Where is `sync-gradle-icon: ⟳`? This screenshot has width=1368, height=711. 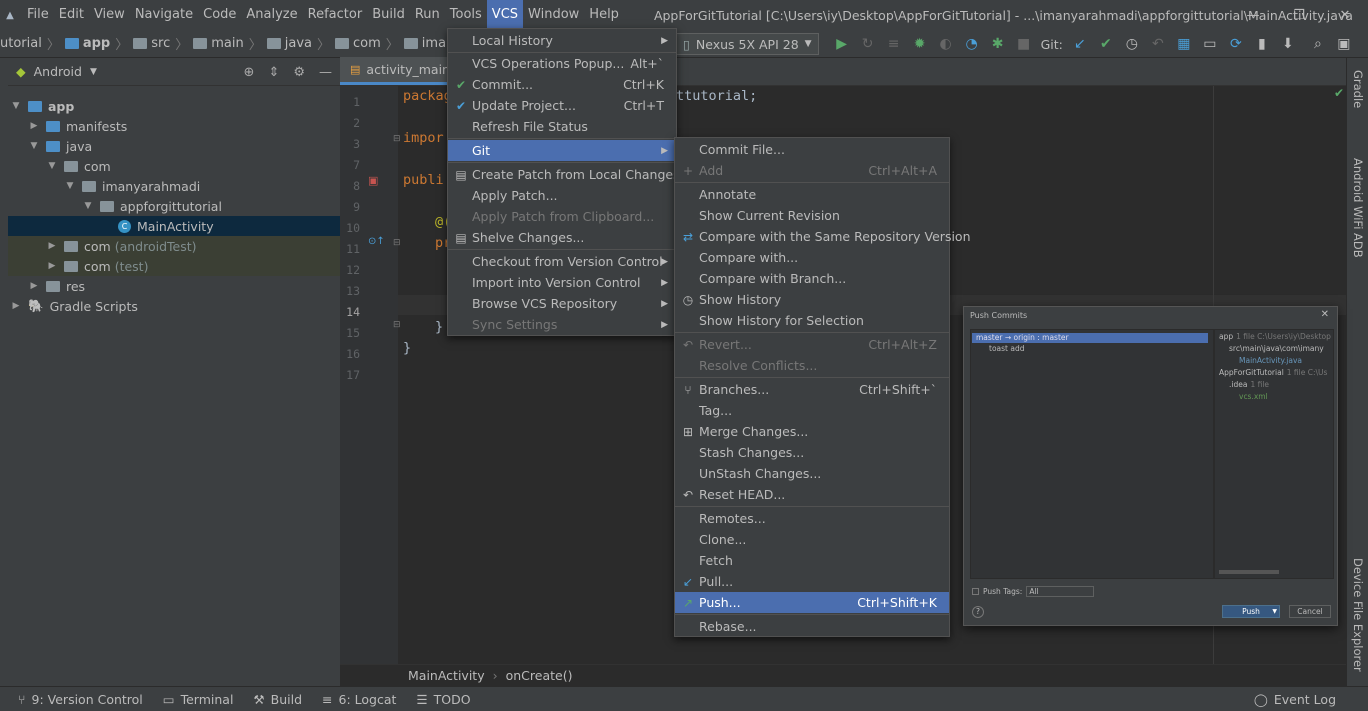
sync-gradle-icon: ⟳ is located at coordinates (1236, 44).